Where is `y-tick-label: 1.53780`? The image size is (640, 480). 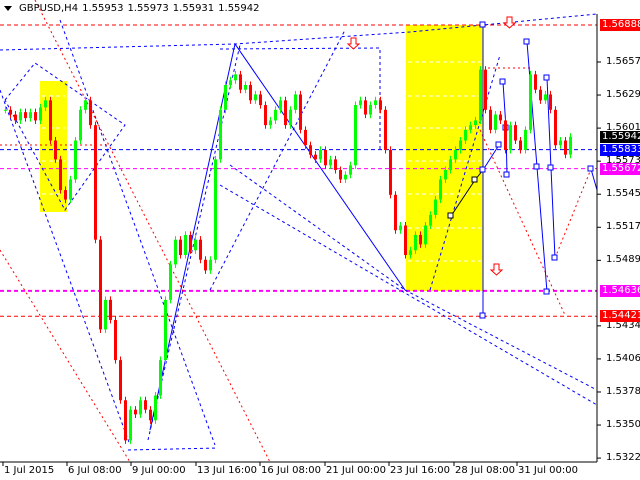
y-tick-label: 1.53780 is located at coordinates (623, 391).